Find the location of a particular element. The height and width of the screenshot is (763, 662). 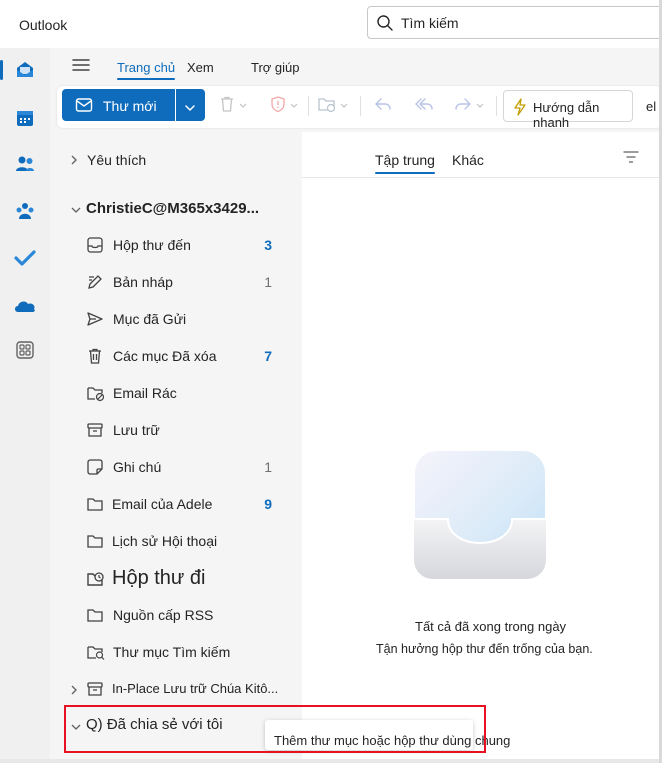

unread-count: 3 is located at coordinates (268, 245).